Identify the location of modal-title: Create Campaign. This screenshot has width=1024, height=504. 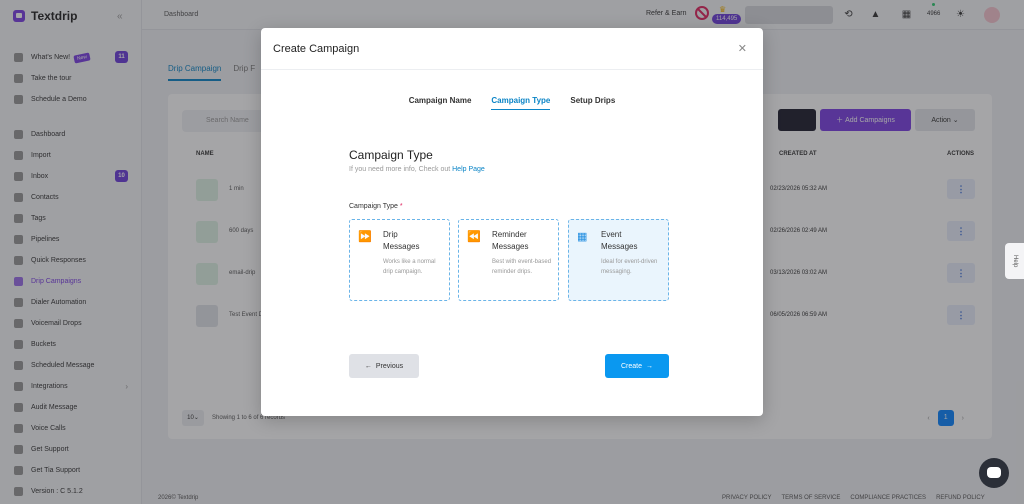
(316, 49).